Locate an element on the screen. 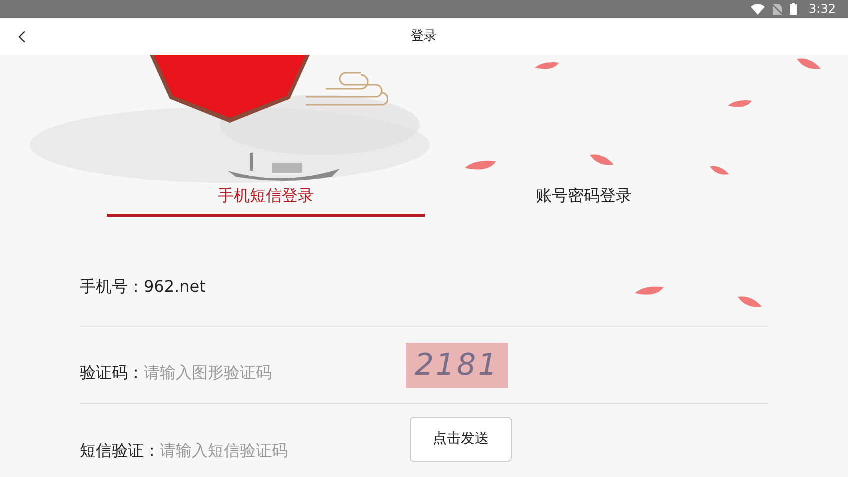 The width and height of the screenshot is (848, 477). captcha-input-field: 请输入图形验证码 is located at coordinates (274, 373).